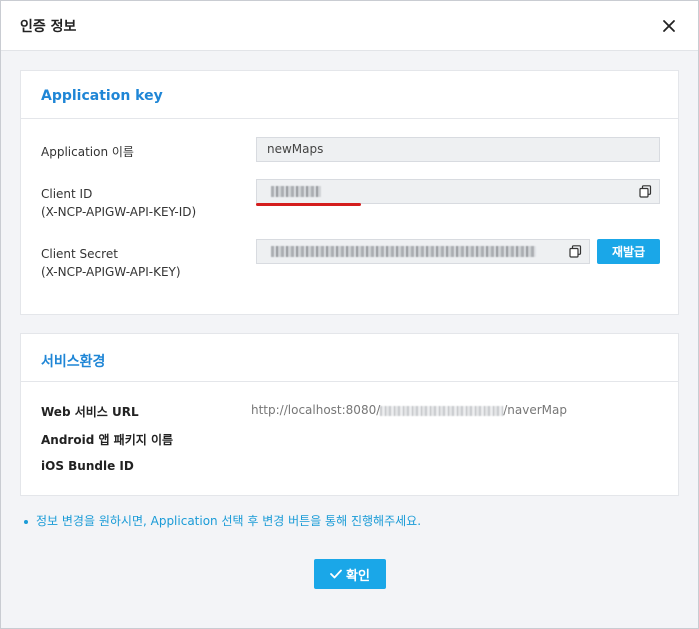 This screenshot has width=699, height=629. What do you see at coordinates (403, 251) in the screenshot?
I see `masked-client-secret` at bounding box center [403, 251].